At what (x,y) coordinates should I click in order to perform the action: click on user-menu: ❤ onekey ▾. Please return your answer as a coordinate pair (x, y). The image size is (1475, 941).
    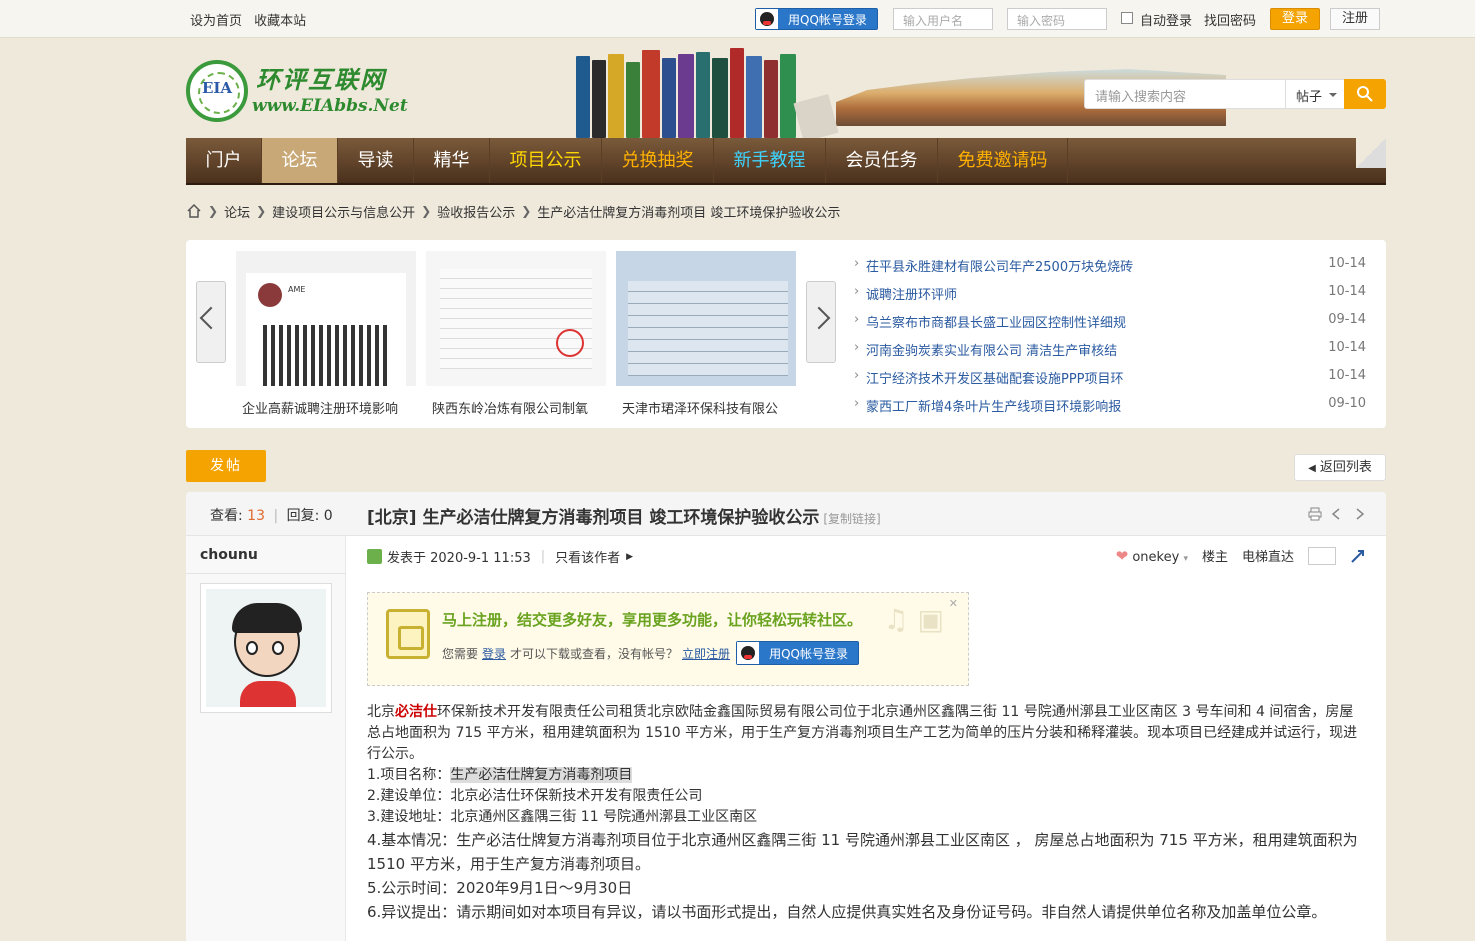
    Looking at the image, I should click on (1152, 556).